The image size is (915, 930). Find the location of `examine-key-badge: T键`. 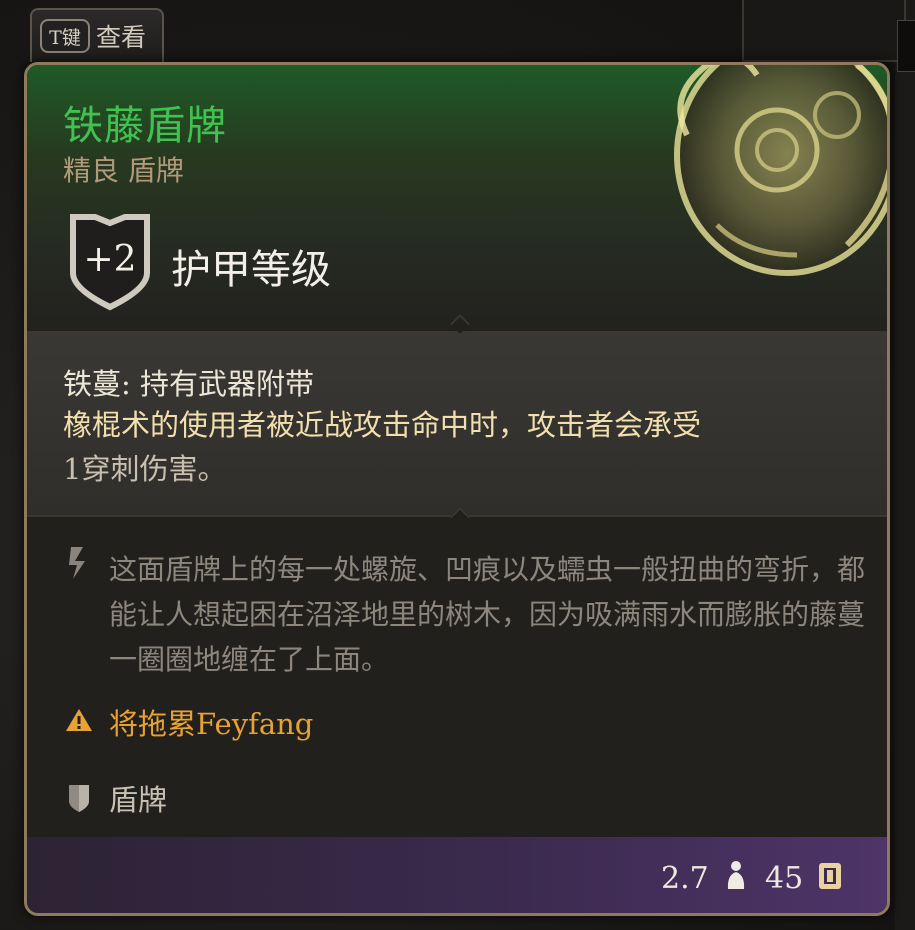

examine-key-badge: T键 is located at coordinates (65, 36).